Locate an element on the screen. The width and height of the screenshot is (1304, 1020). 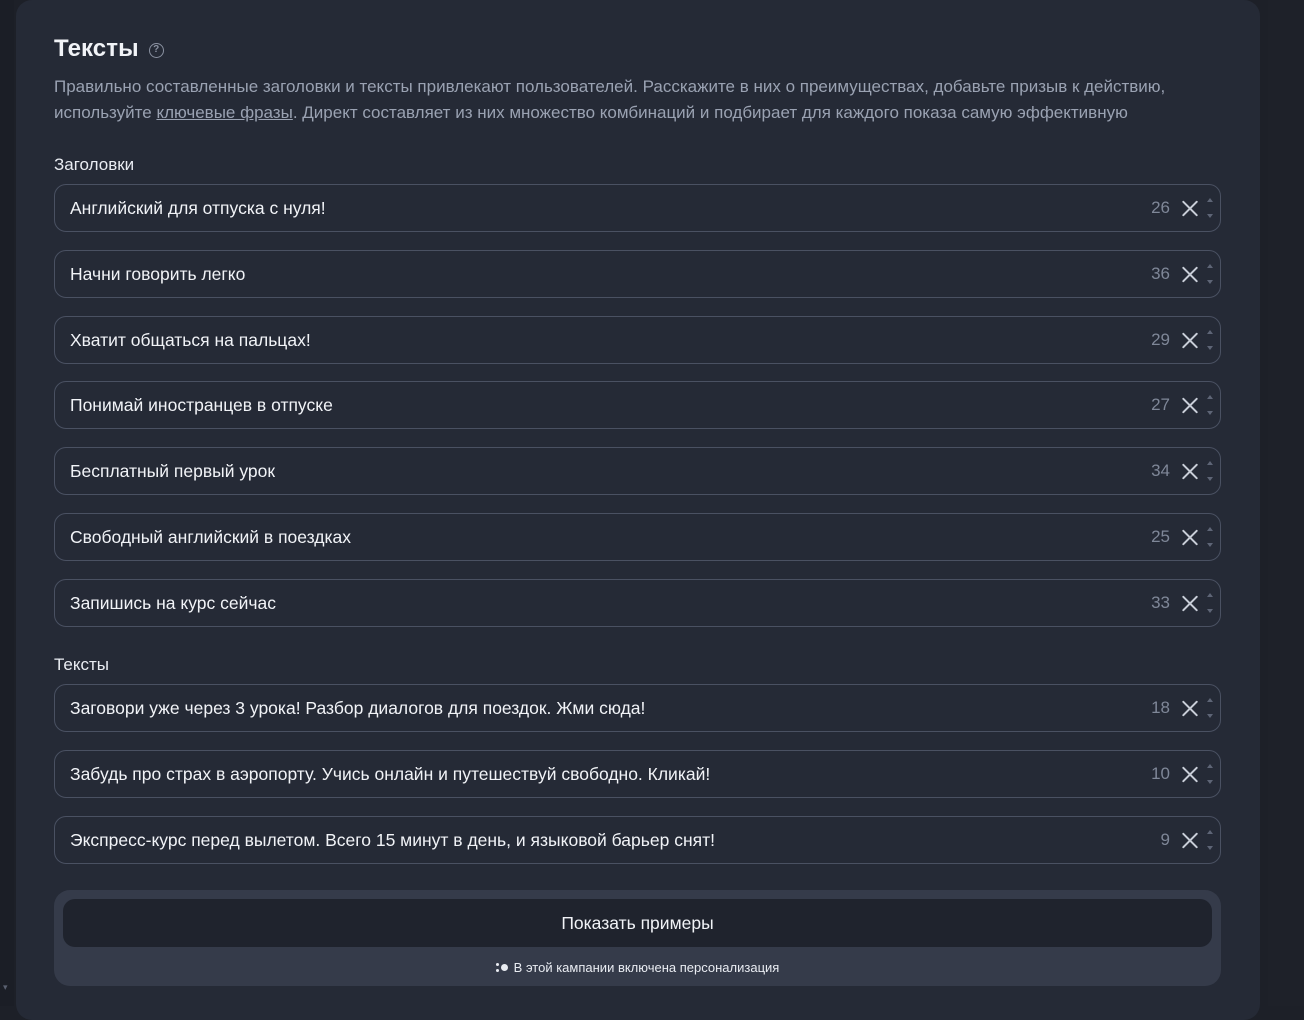
headline-input: Английский для отпуска с нуля! is located at coordinates (600, 208).